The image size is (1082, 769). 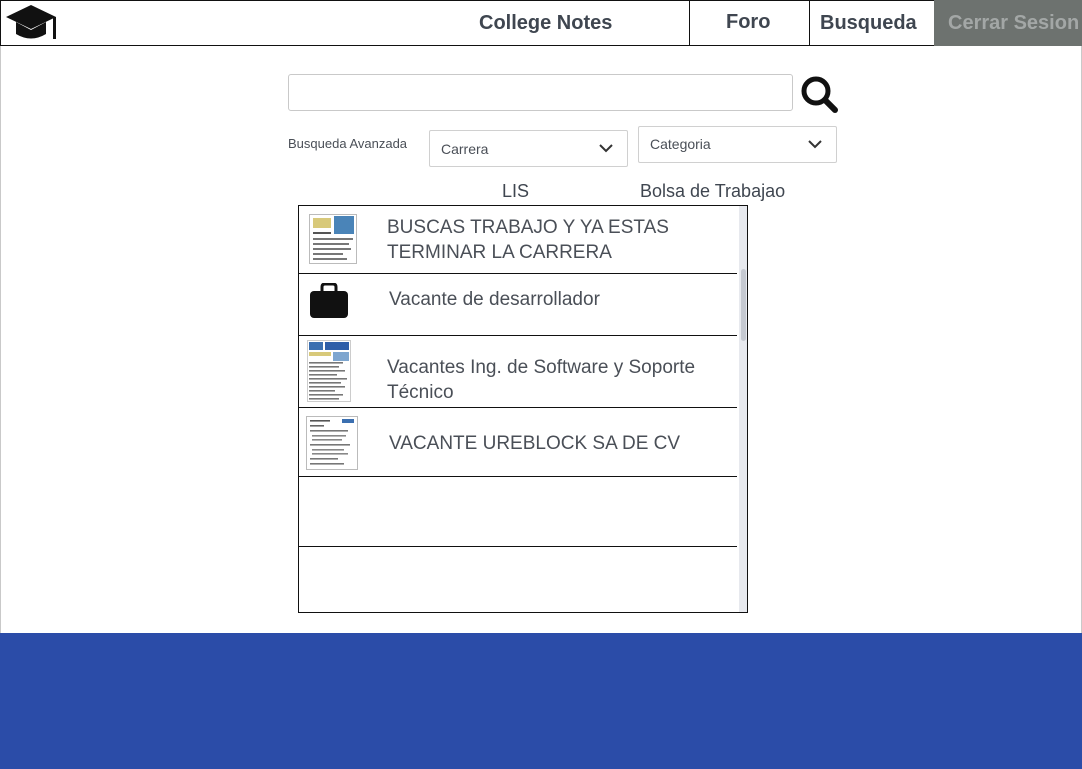 I want to click on selected-carrera: LIS, so click(x=516, y=191).